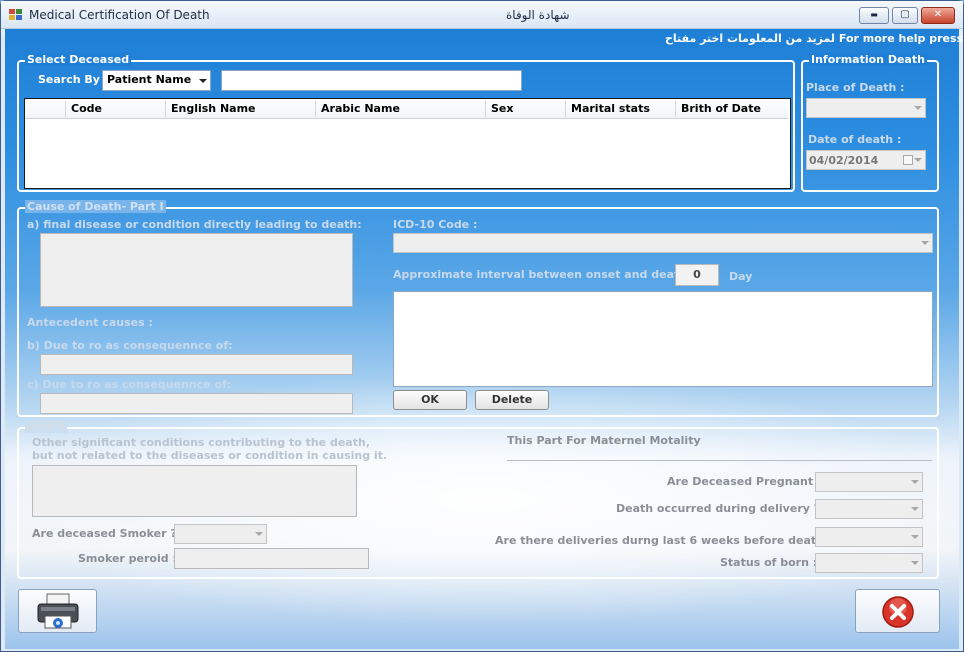 The image size is (964, 652). I want to click on calendar-icon, so click(908, 160).